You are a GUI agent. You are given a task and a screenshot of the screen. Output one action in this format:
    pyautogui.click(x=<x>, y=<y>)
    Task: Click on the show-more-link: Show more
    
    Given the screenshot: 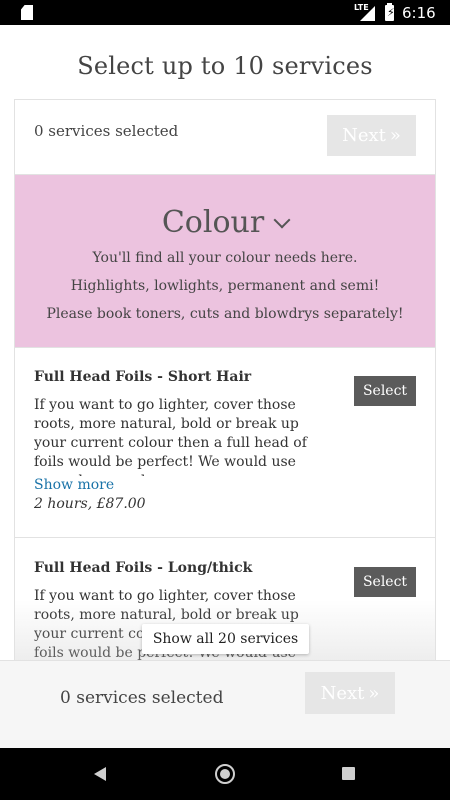 What is the action you would take?
    pyautogui.click(x=74, y=485)
    